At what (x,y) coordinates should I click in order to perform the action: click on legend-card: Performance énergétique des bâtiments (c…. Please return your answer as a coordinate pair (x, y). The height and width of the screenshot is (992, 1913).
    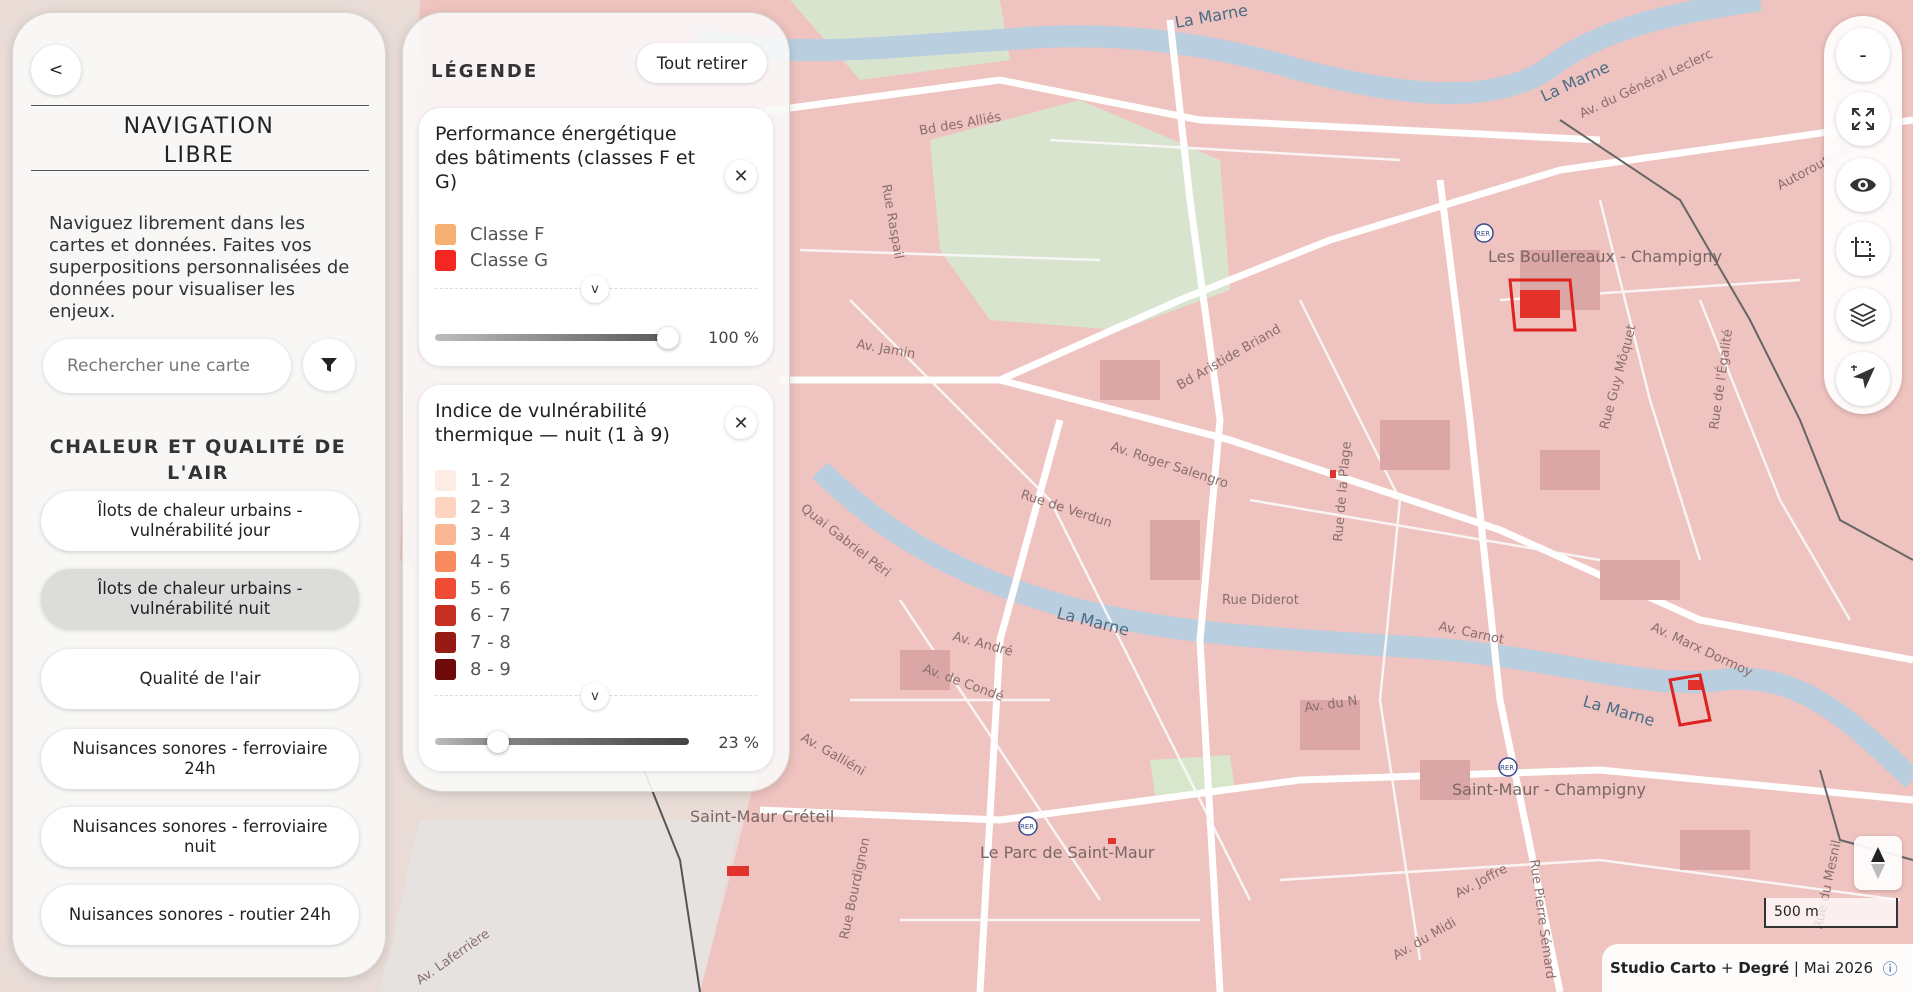
    Looking at the image, I should click on (596, 237).